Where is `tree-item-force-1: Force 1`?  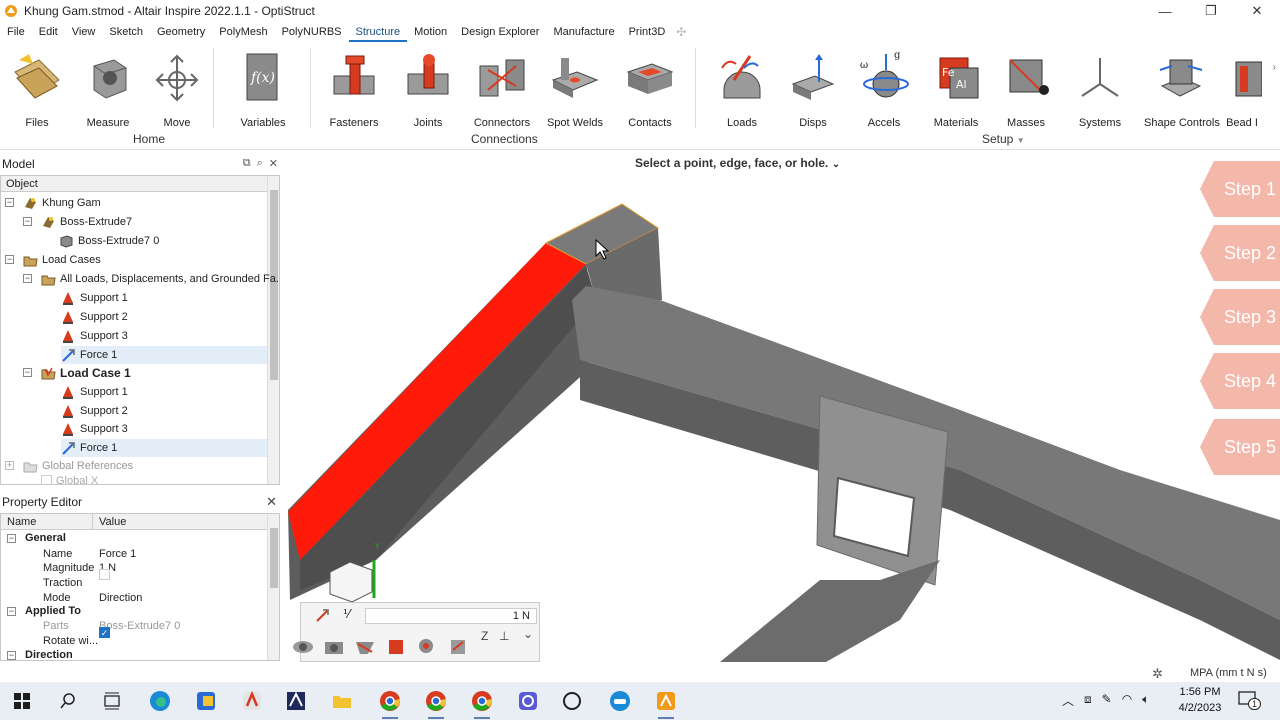
tree-item-force-1: Force 1 is located at coordinates (164, 448).